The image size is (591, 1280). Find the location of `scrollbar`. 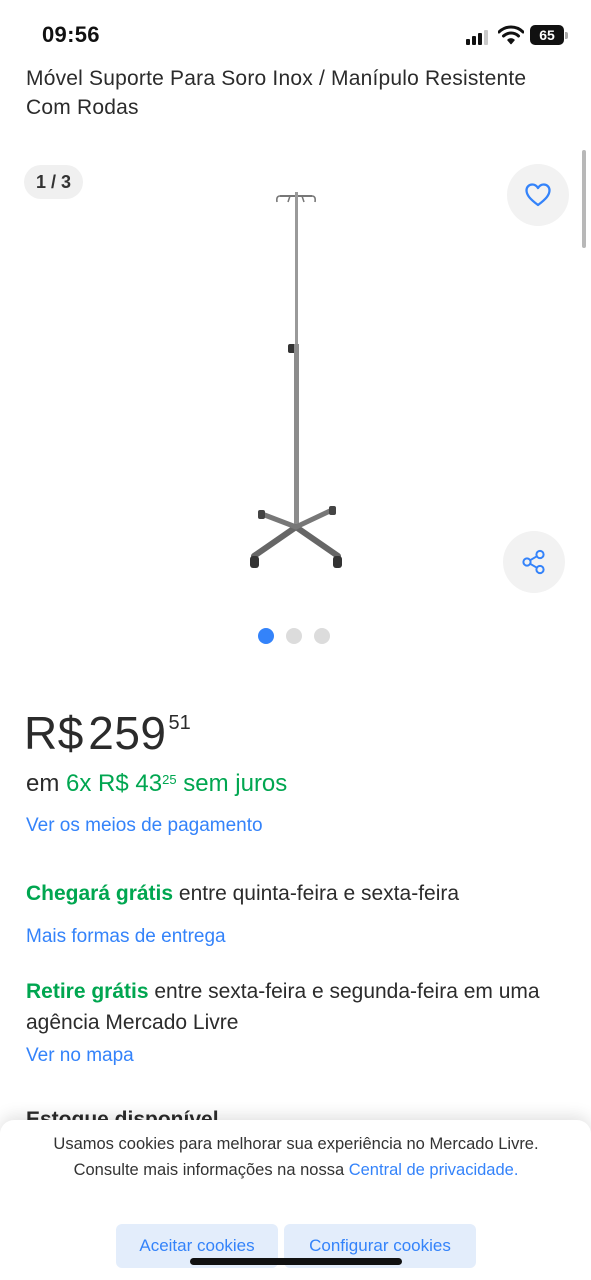

scrollbar is located at coordinates (584, 199).